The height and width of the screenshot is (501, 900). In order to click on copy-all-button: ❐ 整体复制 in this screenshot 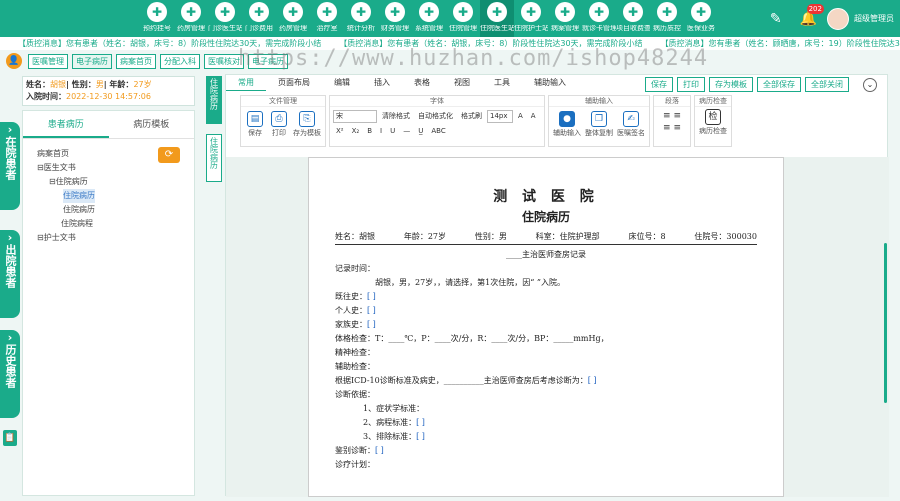, I will do `click(599, 123)`.